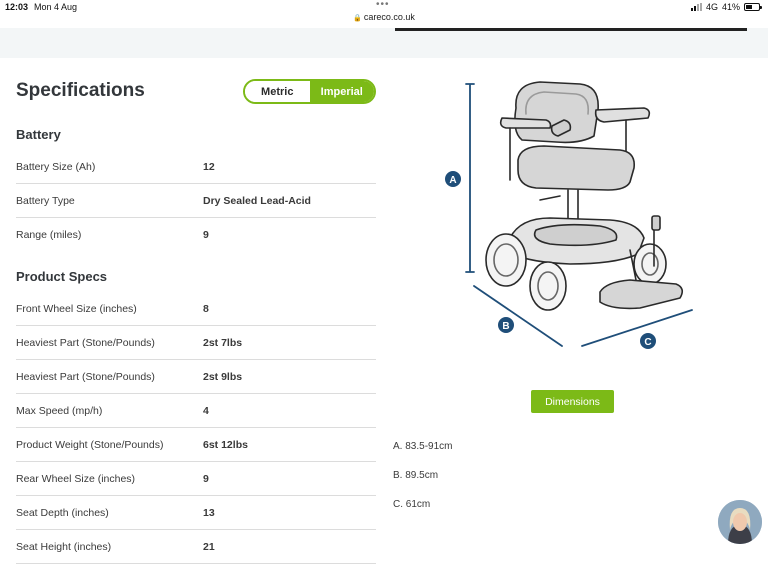 The height and width of the screenshot is (576, 768). I want to click on spec-label: Max Speed (mp/h), so click(59, 411).